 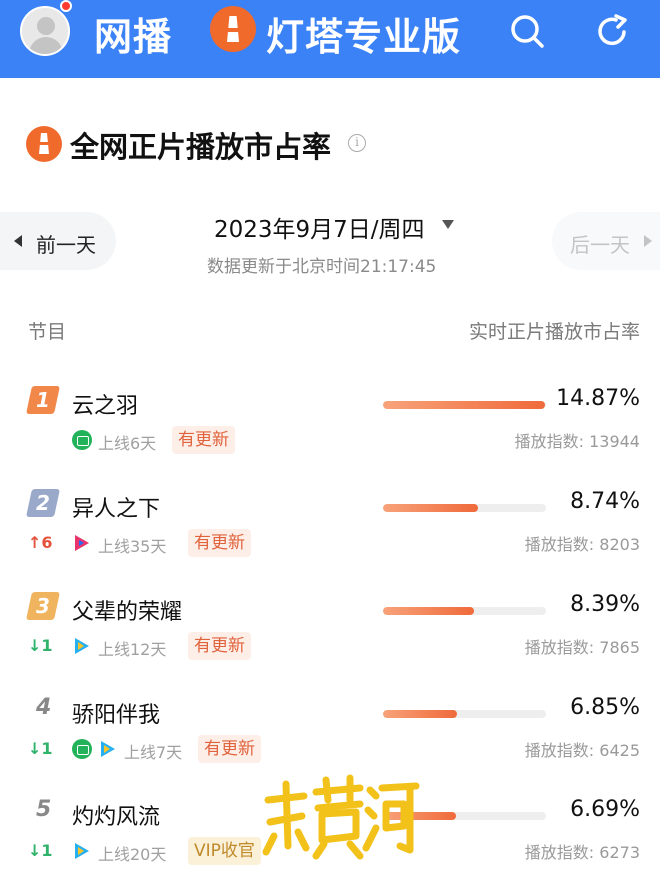 What do you see at coordinates (582, 647) in the screenshot?
I see `play-index: 播放指数: 7865` at bounding box center [582, 647].